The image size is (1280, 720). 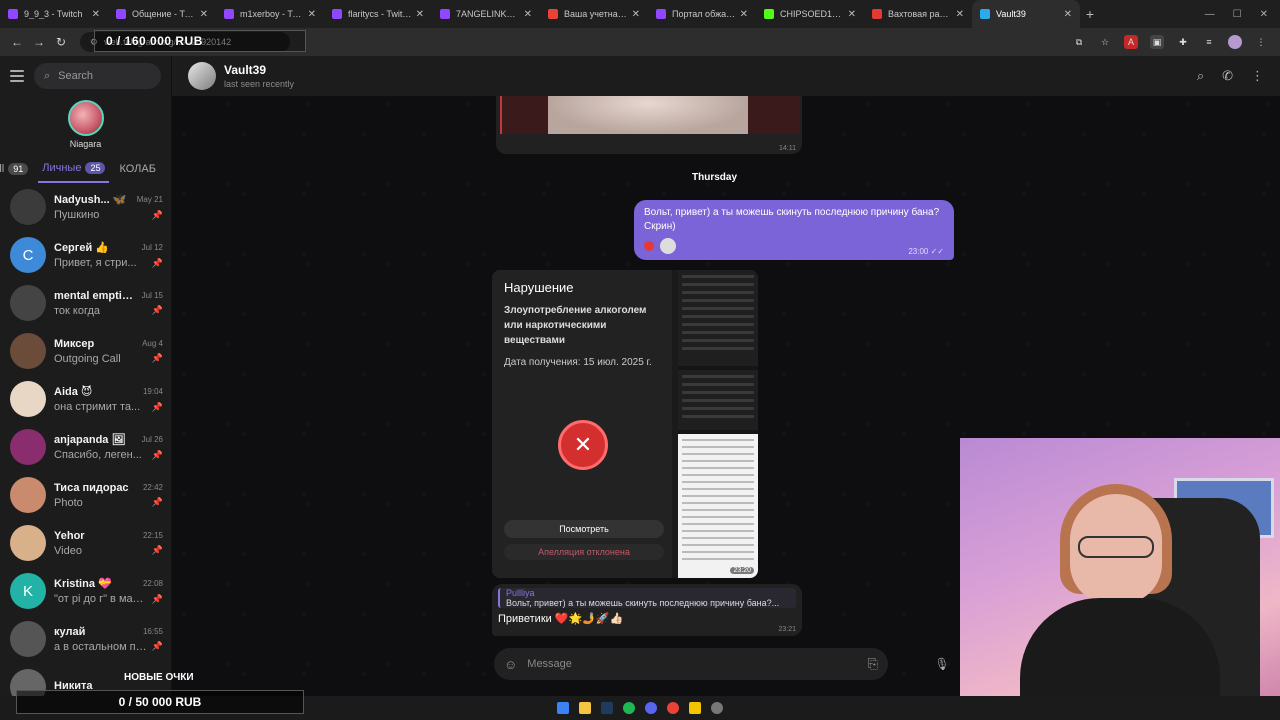 I want to click on chat-list-item: Yehor 22:15 Video 📌, so click(x=85, y=543).